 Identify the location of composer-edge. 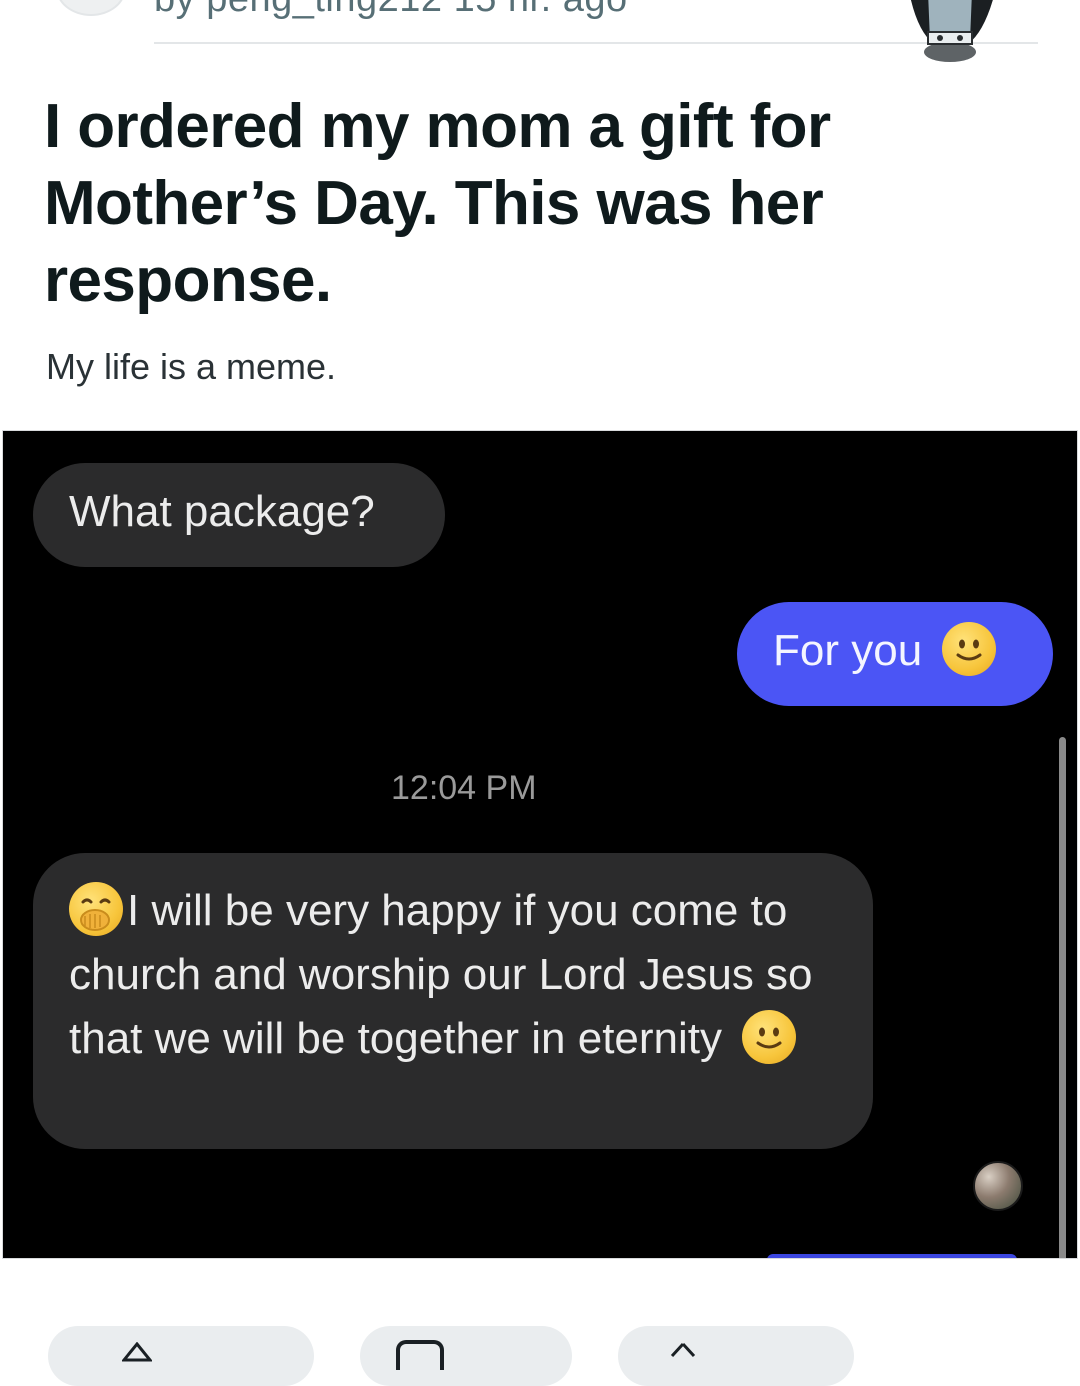
(892, 1256).